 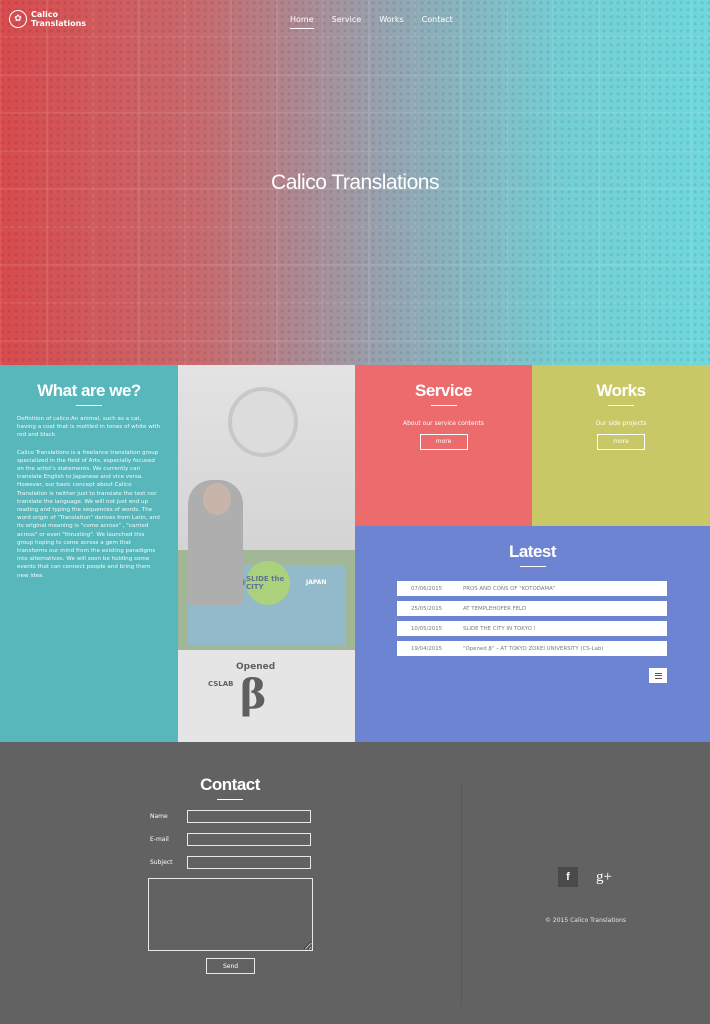 I want to click on nav-home: Home, so click(x=302, y=22).